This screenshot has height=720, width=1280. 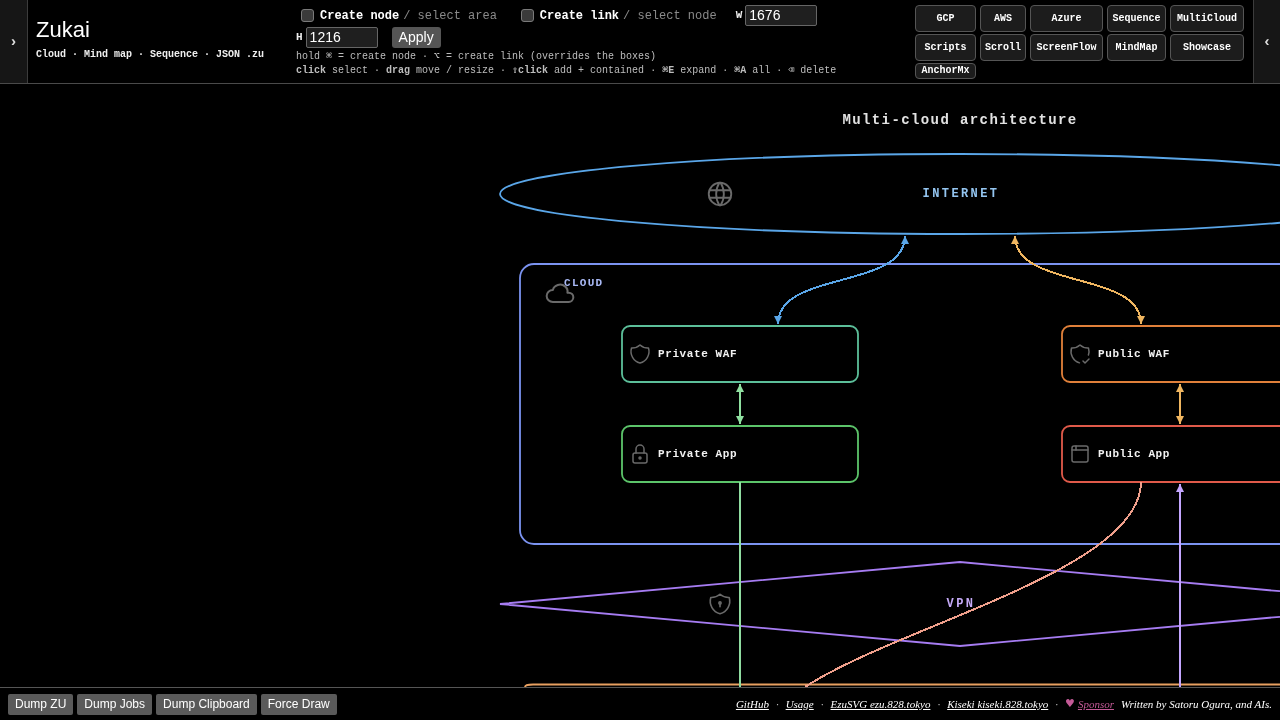 I want to click on footer-link: Kiseki kiseki.828.tokyo, so click(x=998, y=704).